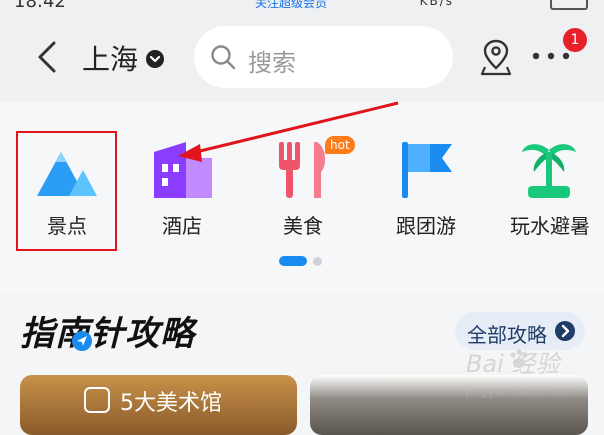 Image resolution: width=604 pixels, height=435 pixels. What do you see at coordinates (40, 6) in the screenshot?
I see `status-time: 18:42` at bounding box center [40, 6].